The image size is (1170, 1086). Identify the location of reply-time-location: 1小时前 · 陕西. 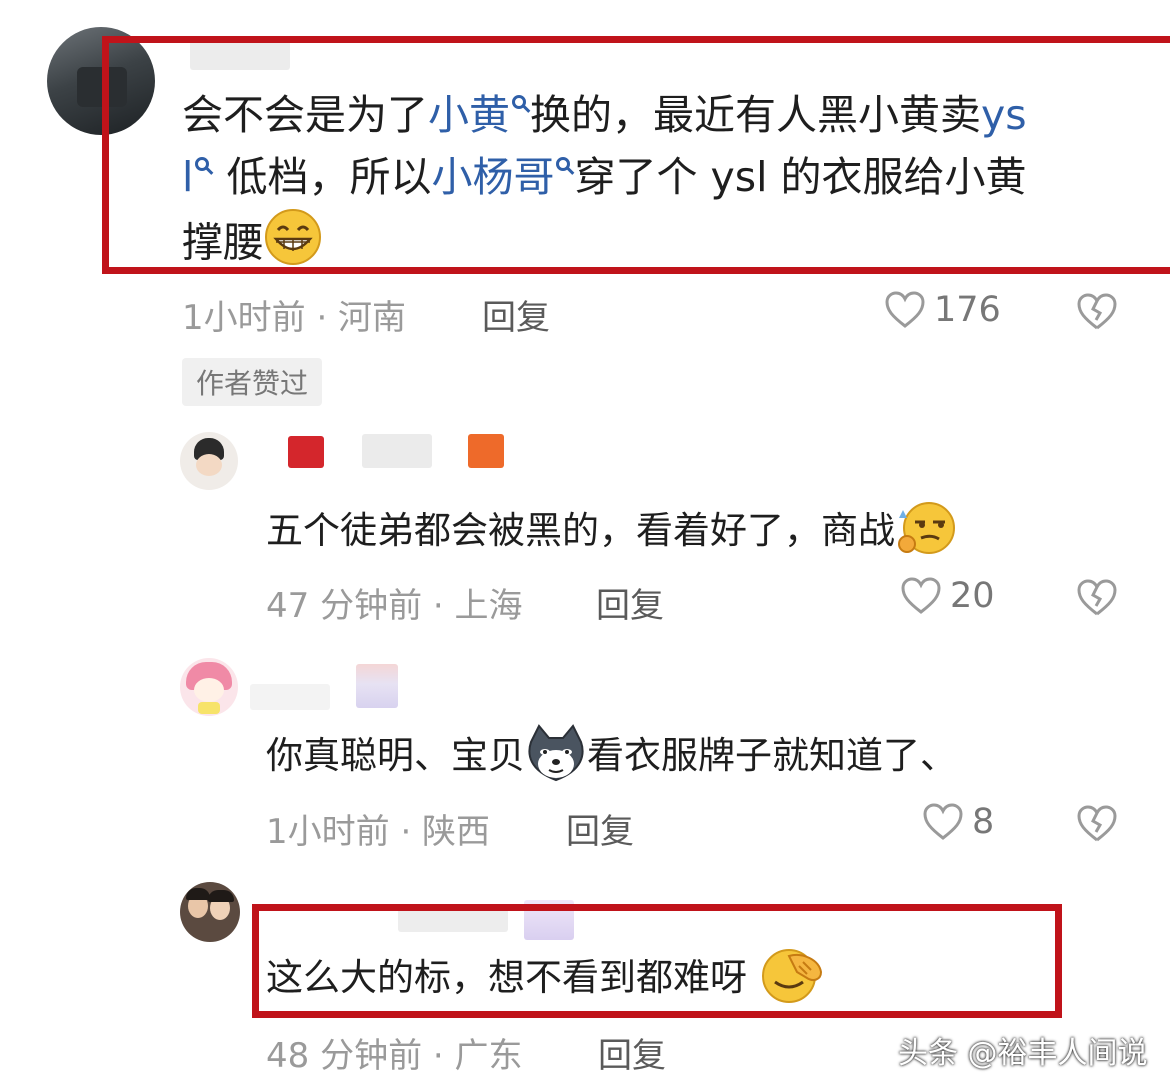
(378, 832).